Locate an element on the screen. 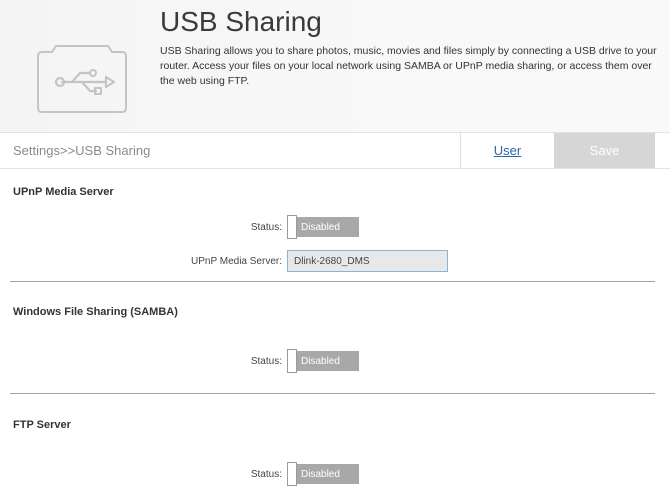  breadcrumb: Settings>>USB Sharing is located at coordinates (82, 150).